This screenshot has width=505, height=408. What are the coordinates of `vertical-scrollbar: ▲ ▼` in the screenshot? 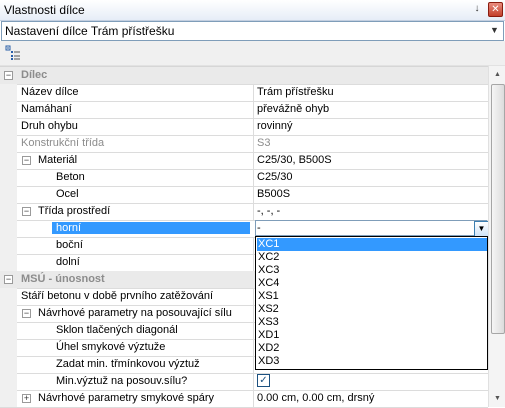 It's located at (496, 236).